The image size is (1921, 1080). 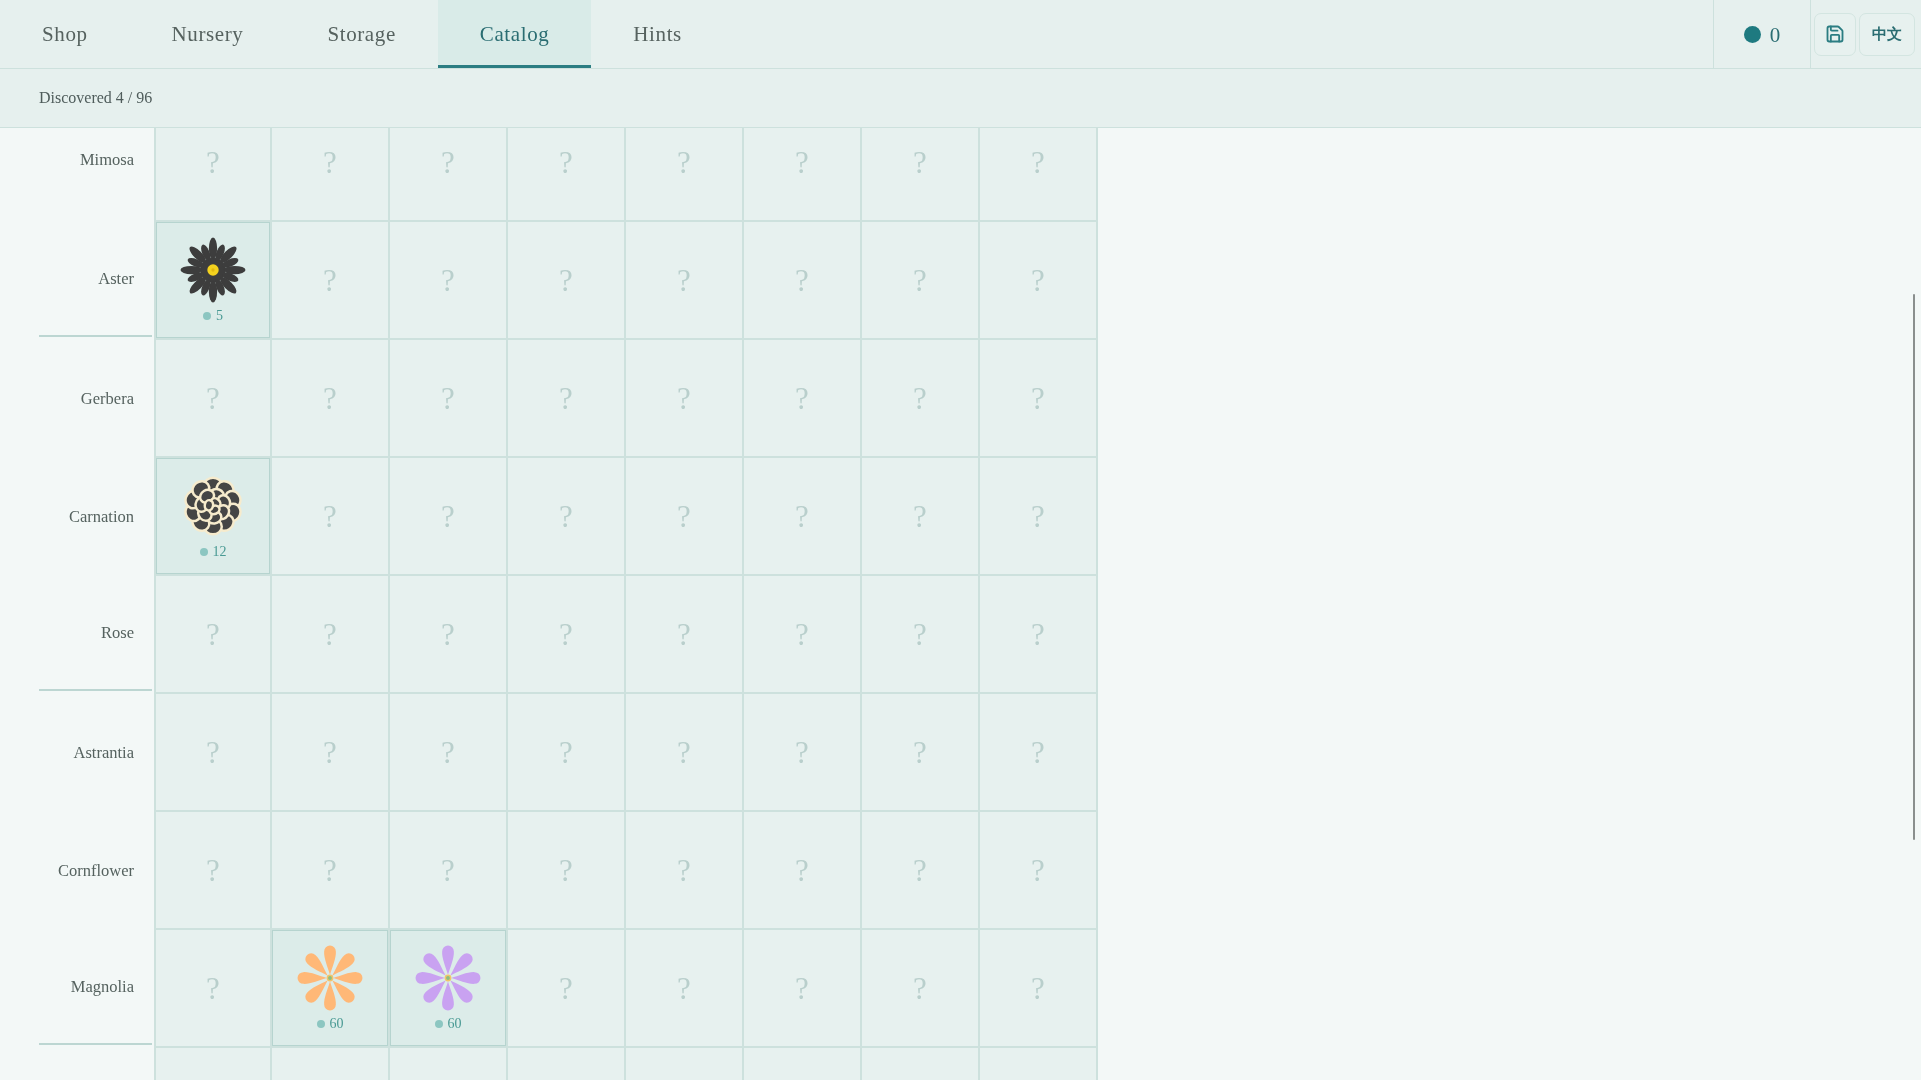 I want to click on discovered-count: Discovered 4 / 96, so click(x=96, y=98).